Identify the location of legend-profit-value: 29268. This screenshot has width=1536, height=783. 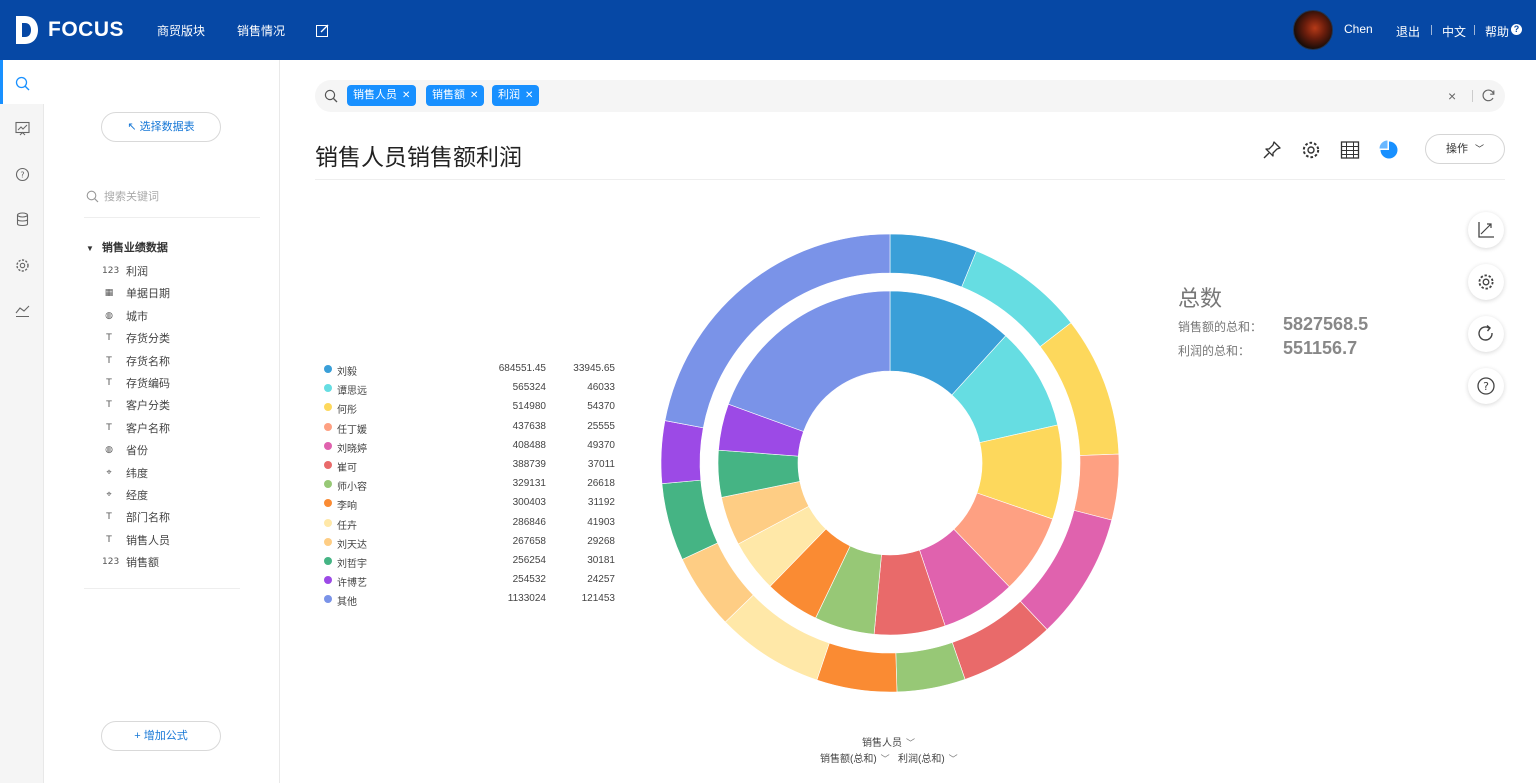
(601, 541).